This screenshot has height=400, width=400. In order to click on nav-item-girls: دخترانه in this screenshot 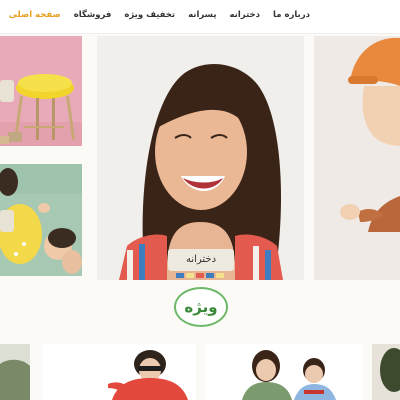, I will do `click(245, 15)`.